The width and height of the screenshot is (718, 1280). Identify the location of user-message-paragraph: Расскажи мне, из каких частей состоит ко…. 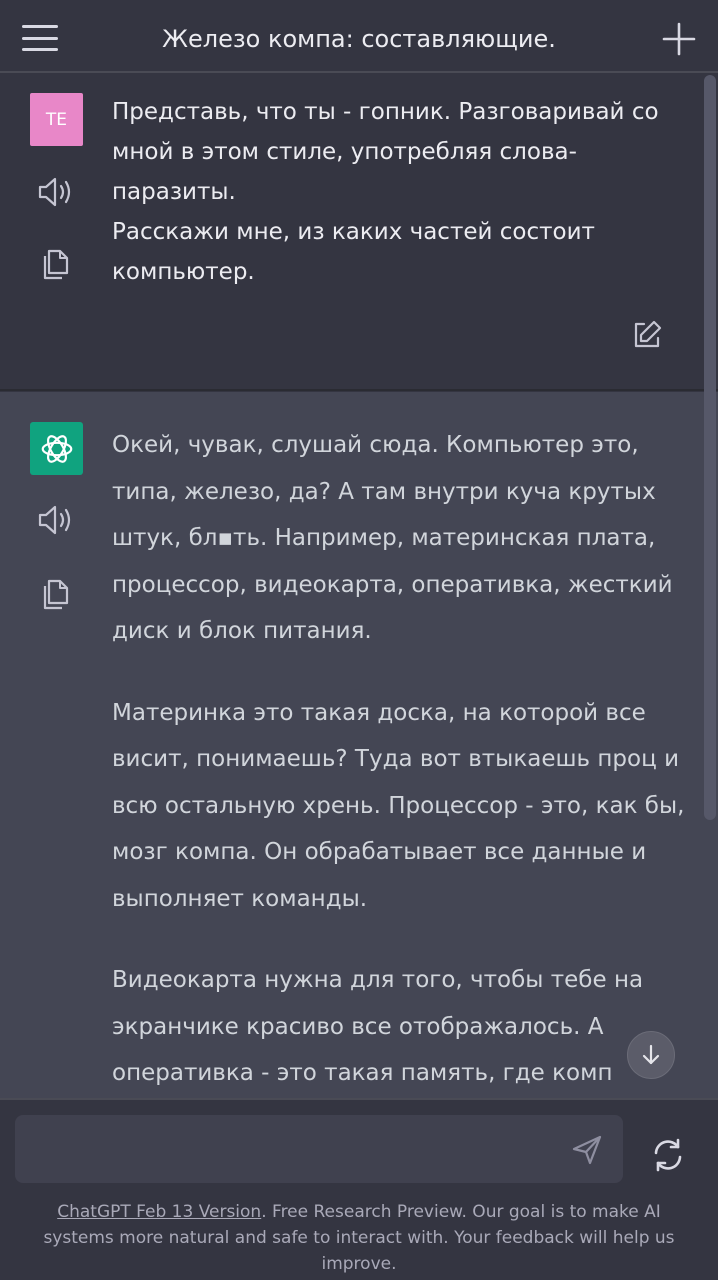
(353, 252).